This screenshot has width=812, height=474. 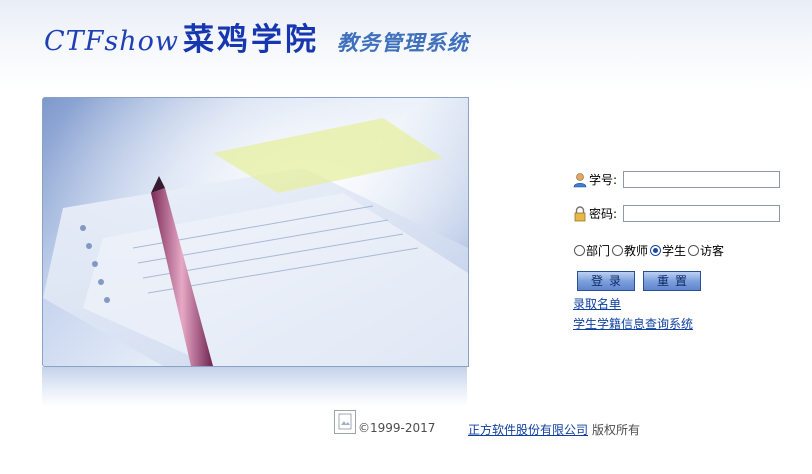 I want to click on password-row: 密码:, so click(x=677, y=213).